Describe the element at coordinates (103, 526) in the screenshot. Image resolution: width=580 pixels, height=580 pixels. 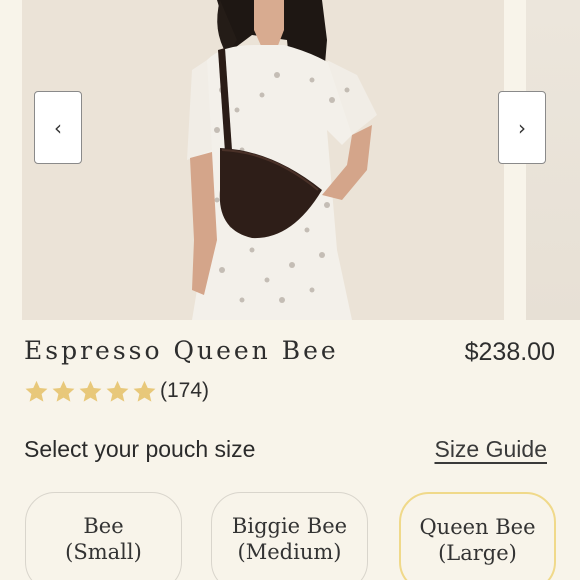
I see `size-option-name: Bee` at that location.